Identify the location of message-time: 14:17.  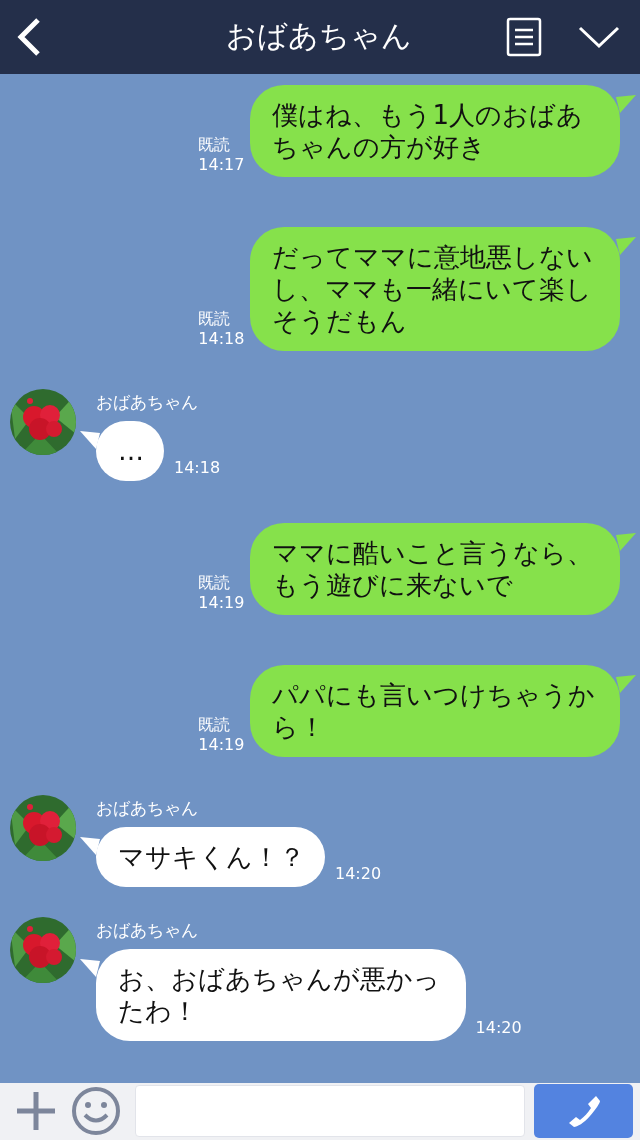
(221, 164).